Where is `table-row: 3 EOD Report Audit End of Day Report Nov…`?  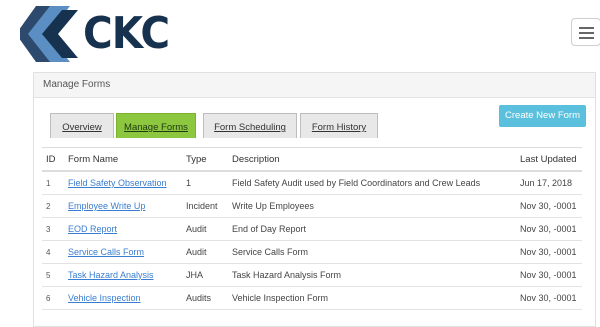
table-row: 3 EOD Report Audit End of Day Report Nov… is located at coordinates (312, 229).